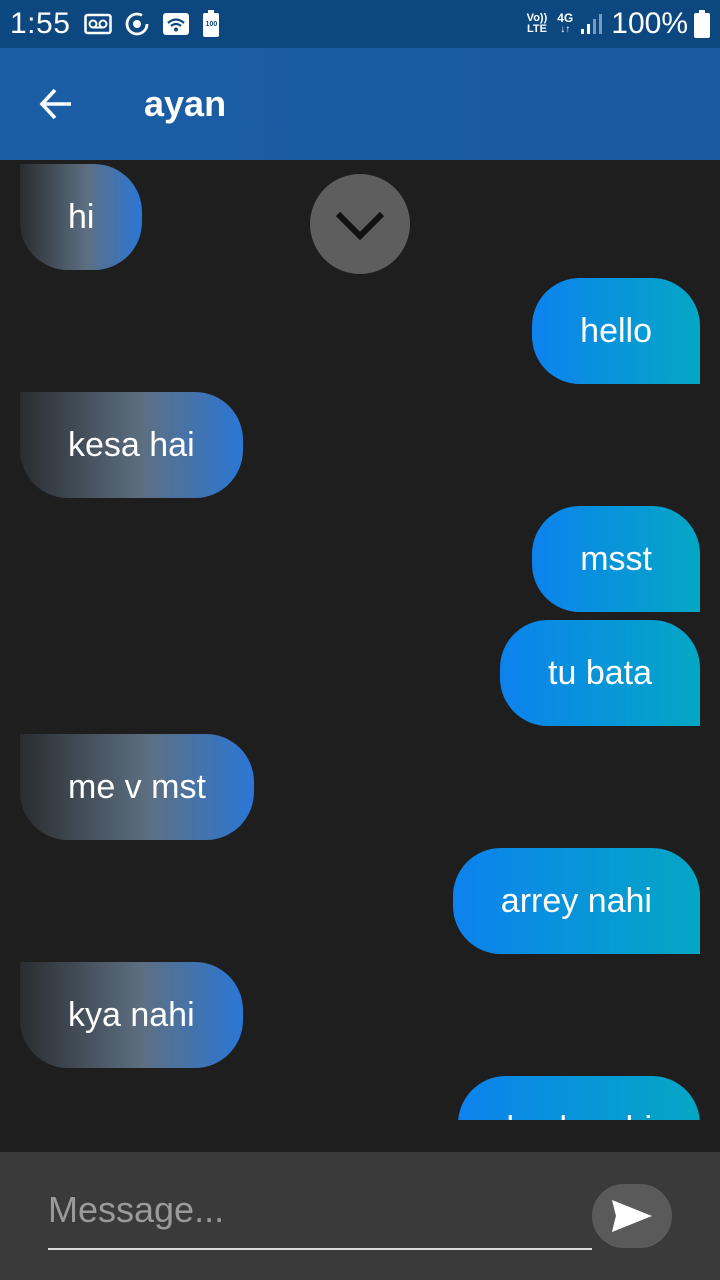 The height and width of the screenshot is (1280, 720). I want to click on message-text: kya nahi, so click(131, 1014).